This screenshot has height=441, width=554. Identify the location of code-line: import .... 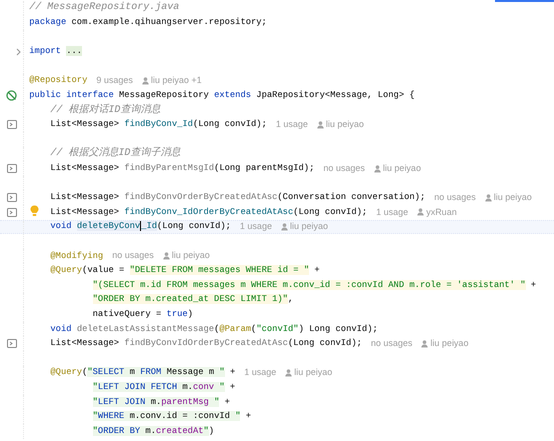
(55, 51).